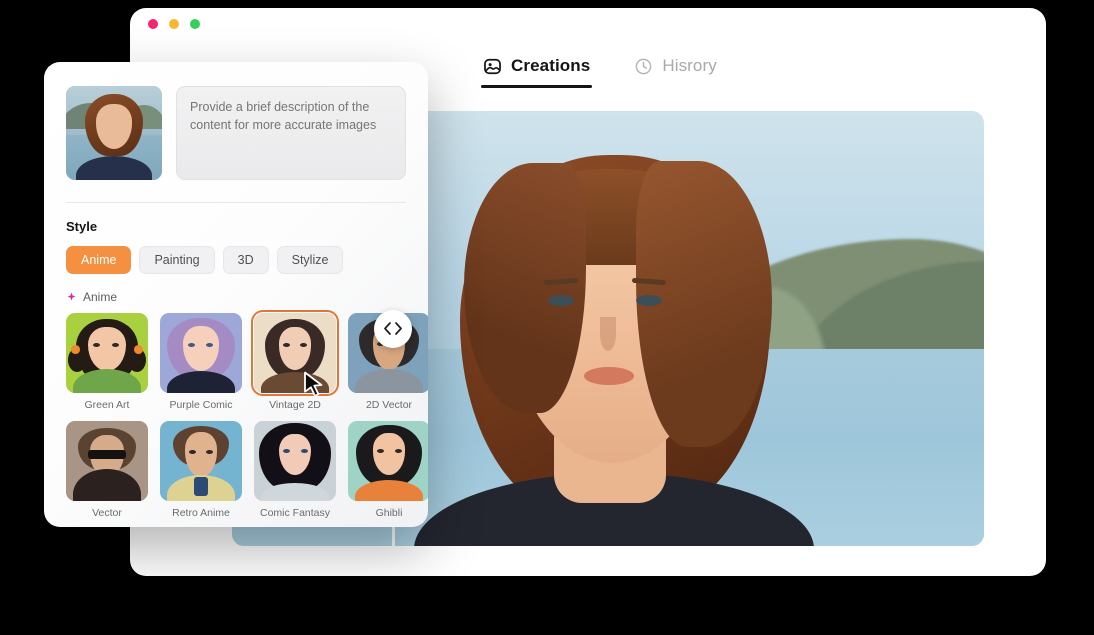  I want to click on style-card-label: Comic Fantasy, so click(295, 513).